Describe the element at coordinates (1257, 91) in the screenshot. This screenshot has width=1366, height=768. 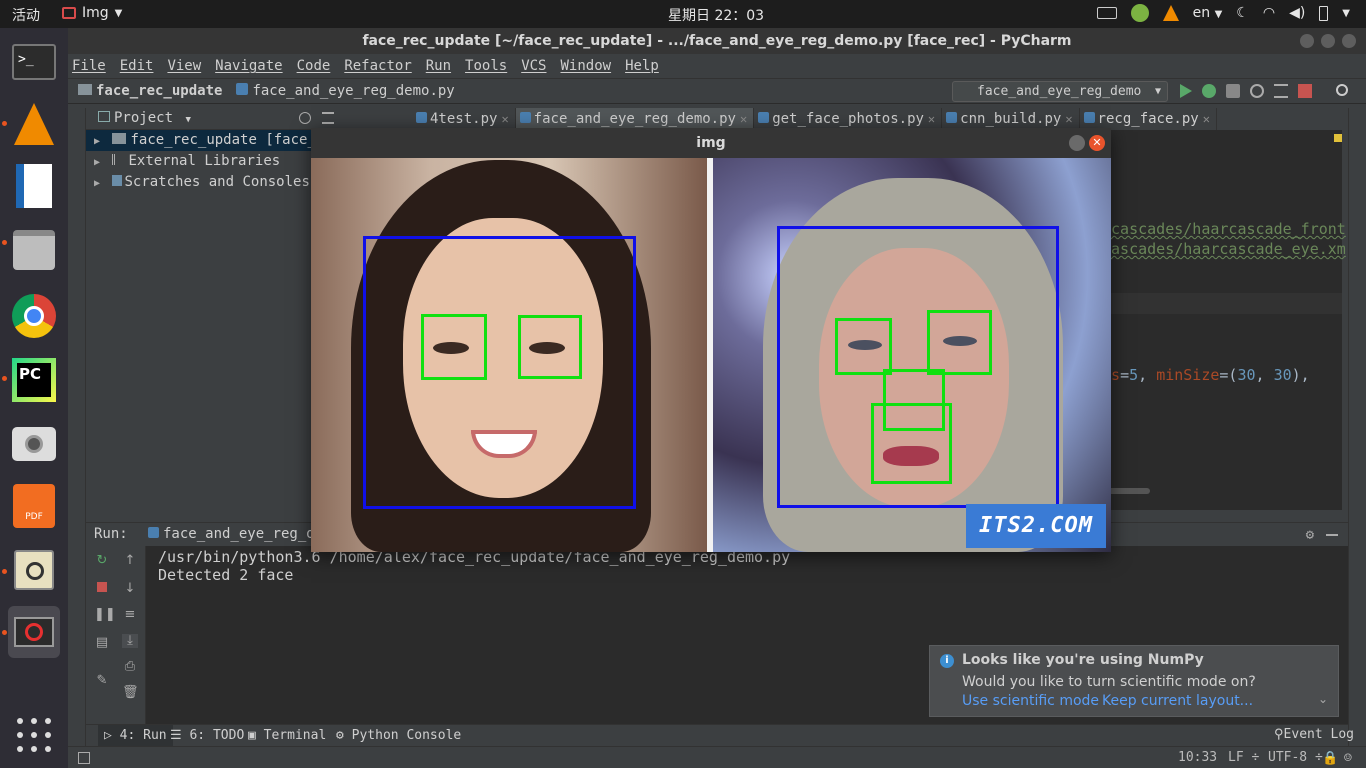
I see `profile-icon` at that location.